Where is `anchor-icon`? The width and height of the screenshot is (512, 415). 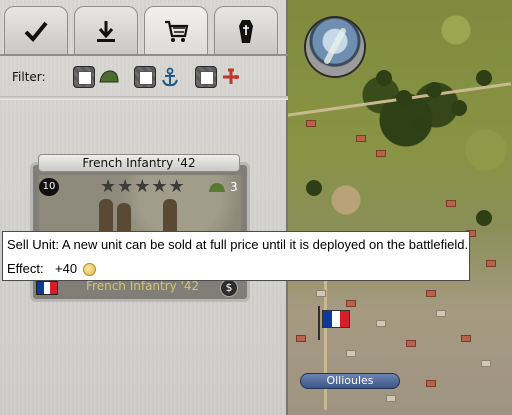
anchor-icon is located at coordinates (170, 77).